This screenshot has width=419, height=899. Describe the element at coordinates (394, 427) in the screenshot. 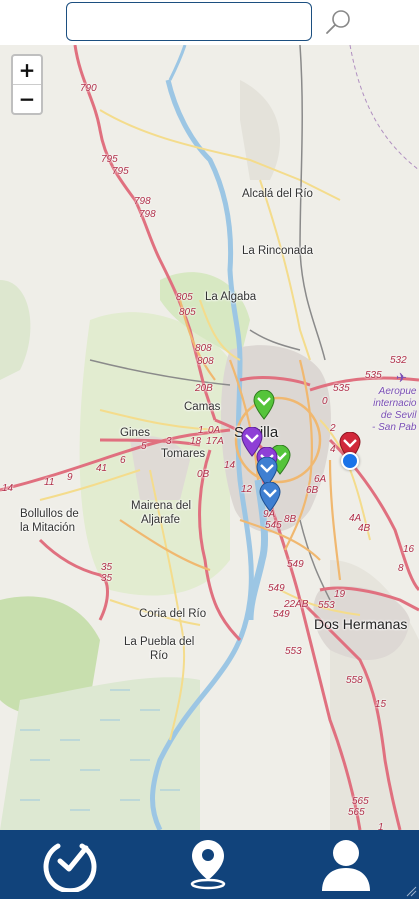

I see `airport-label-line: - San Pab` at that location.